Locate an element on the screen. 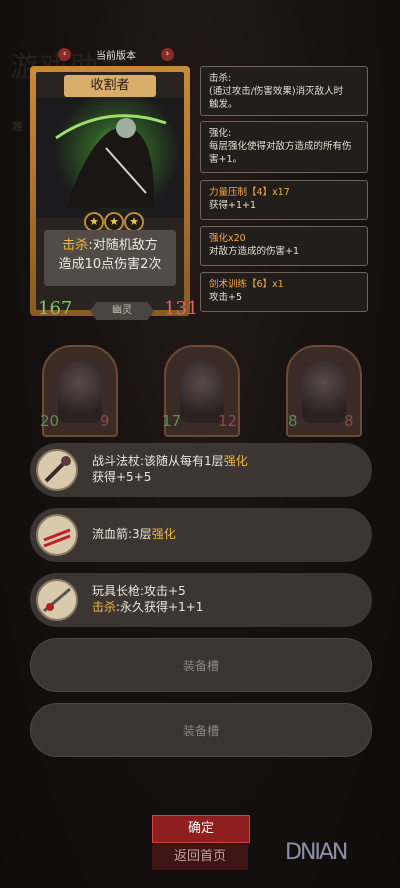 The image size is (400, 888). buff-empower-stack: 强化x20 对敌方造成的伤害+1 is located at coordinates (284, 246).